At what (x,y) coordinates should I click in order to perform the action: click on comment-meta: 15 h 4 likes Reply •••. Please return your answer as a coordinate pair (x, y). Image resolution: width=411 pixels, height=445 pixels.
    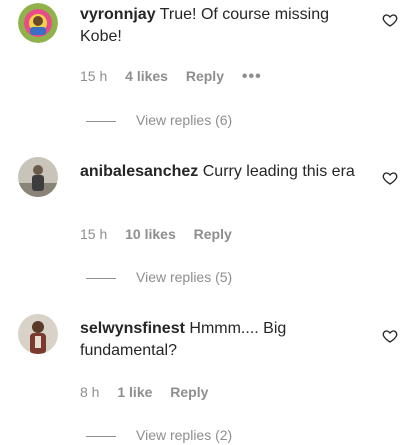
    Looking at the image, I should click on (178, 77).